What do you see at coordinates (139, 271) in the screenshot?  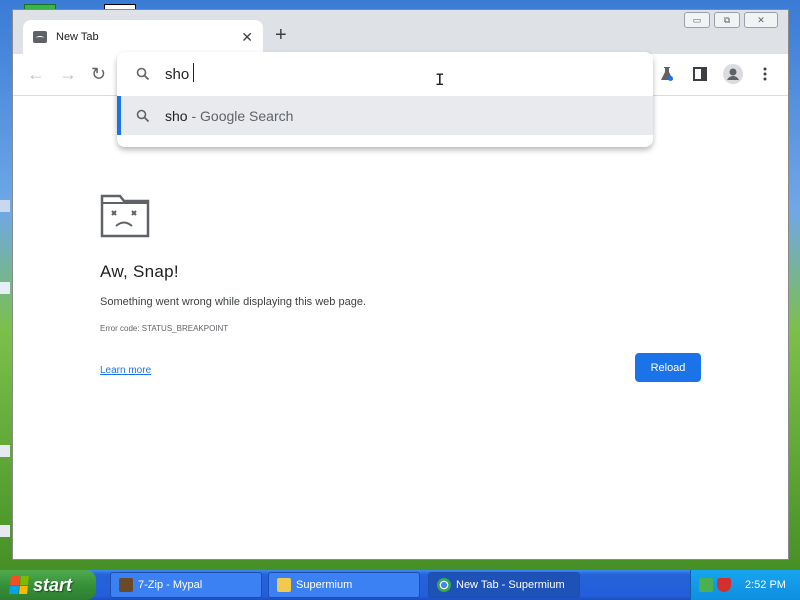 I see `error-title: Aw, Snap!` at bounding box center [139, 271].